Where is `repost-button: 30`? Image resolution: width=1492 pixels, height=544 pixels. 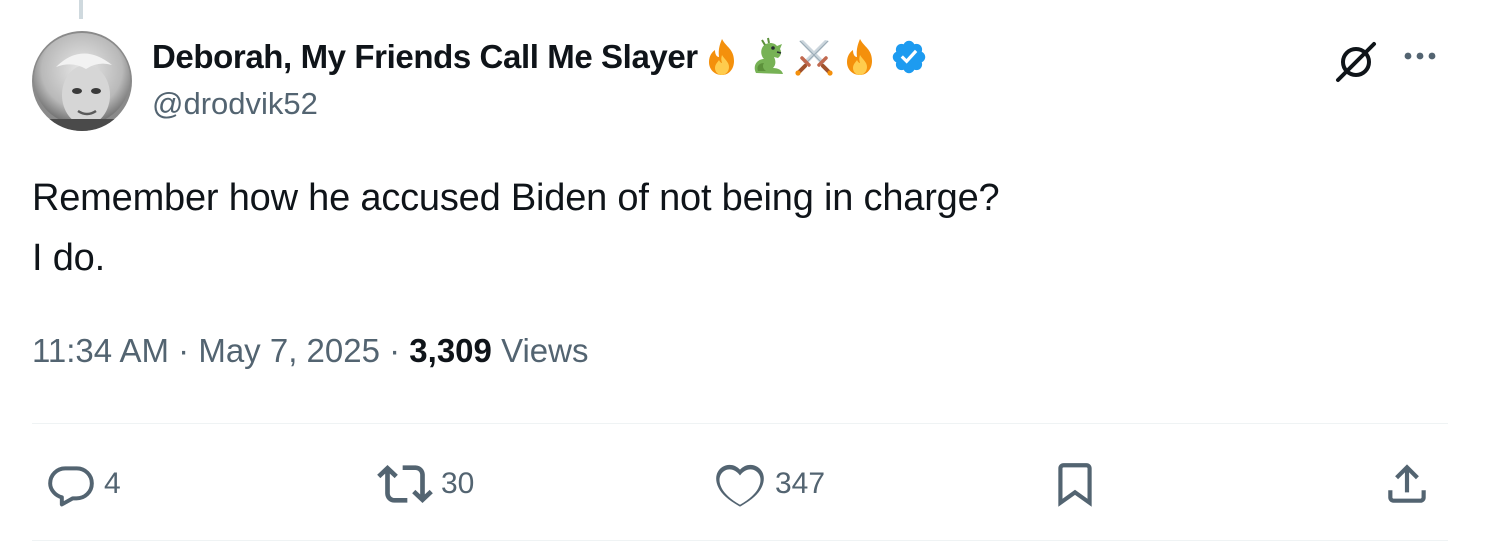
repost-button: 30 is located at coordinates (425, 484).